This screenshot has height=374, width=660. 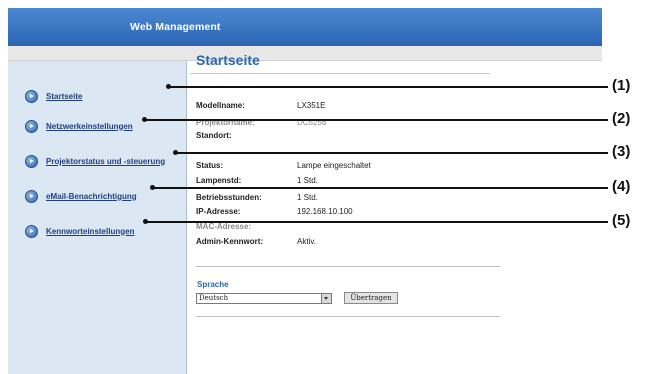 I want to click on callout-label-3: (3), so click(x=621, y=151).